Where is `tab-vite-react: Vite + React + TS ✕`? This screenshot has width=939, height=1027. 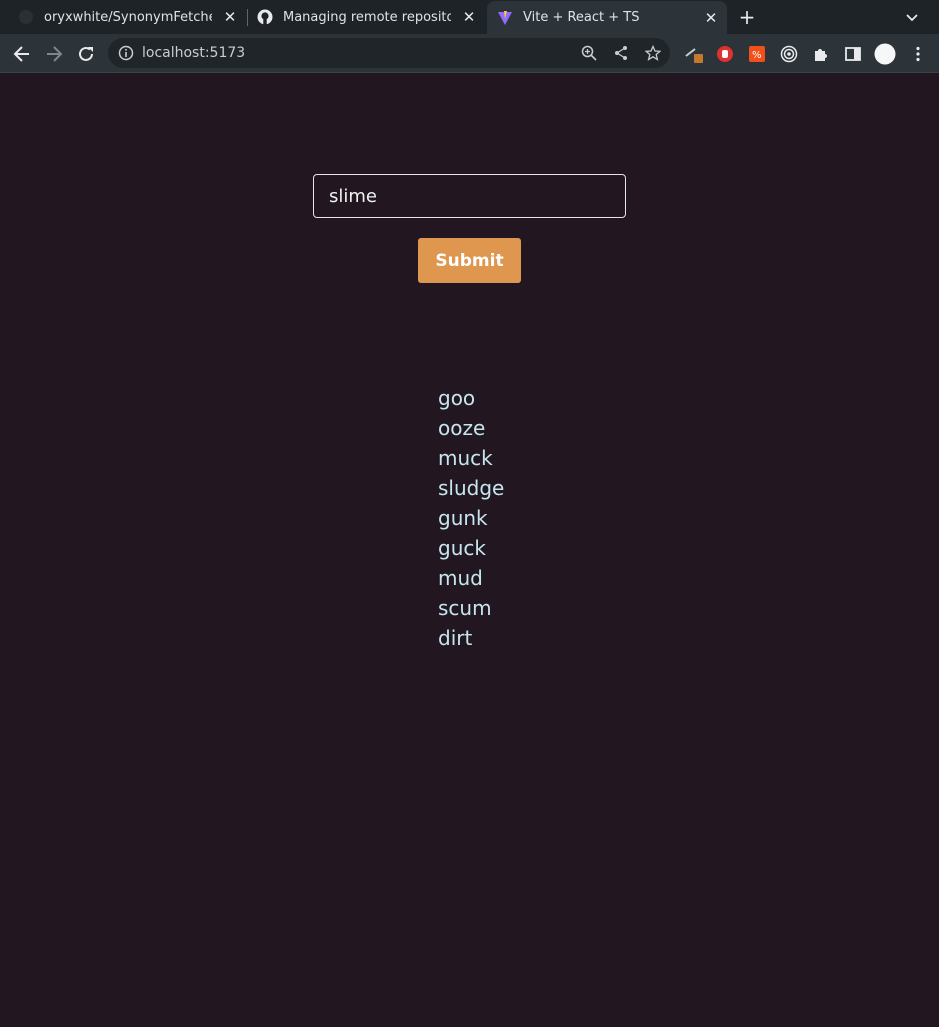
tab-vite-react: Vite + React + TS ✕ is located at coordinates (607, 17).